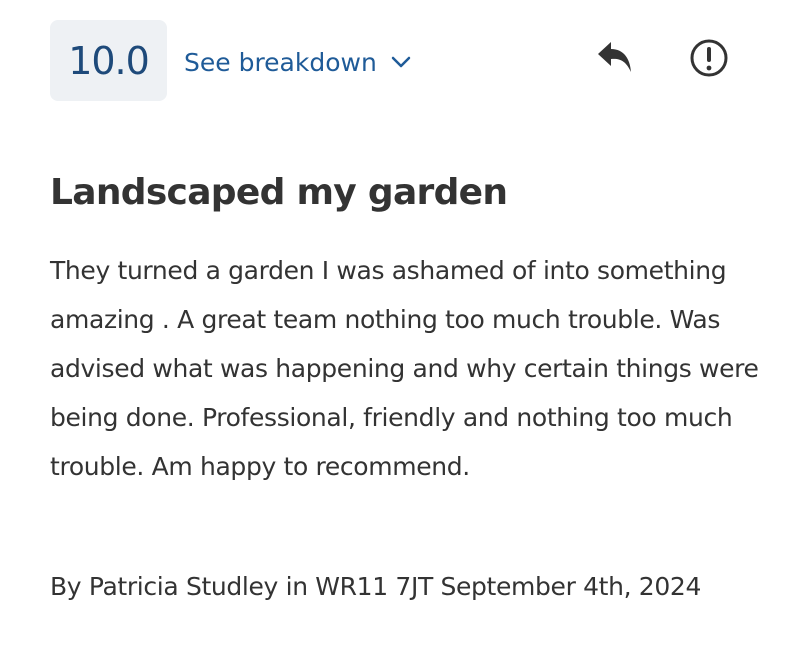 Image resolution: width=800 pixels, height=663 pixels. I want to click on see-breakdown-label: See breakdown, so click(280, 62).